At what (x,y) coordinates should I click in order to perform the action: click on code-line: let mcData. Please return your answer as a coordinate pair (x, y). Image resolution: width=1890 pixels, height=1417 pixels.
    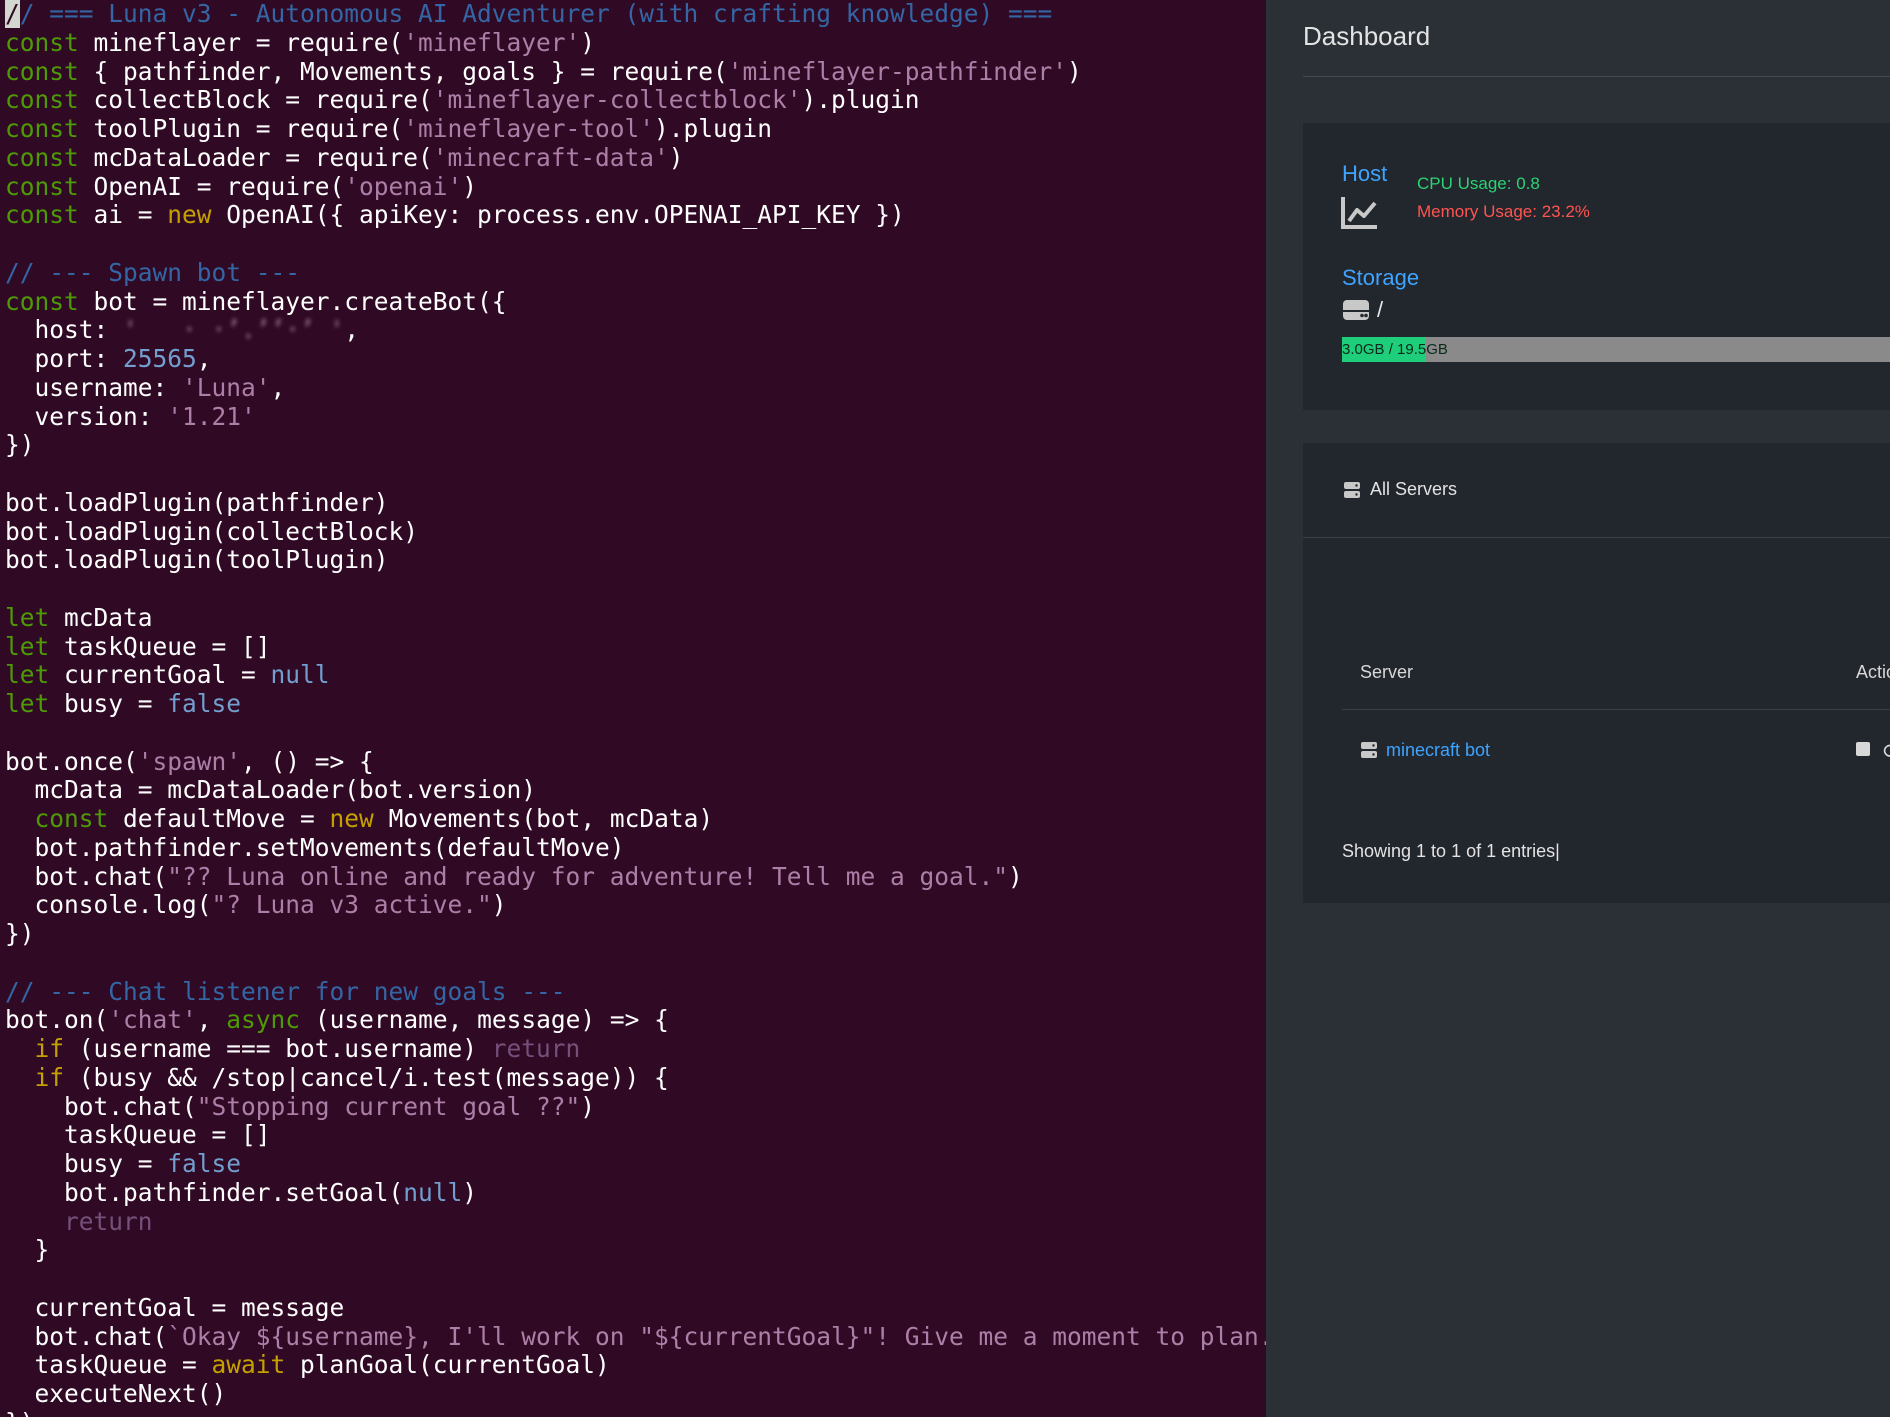
    Looking at the image, I should click on (635, 618).